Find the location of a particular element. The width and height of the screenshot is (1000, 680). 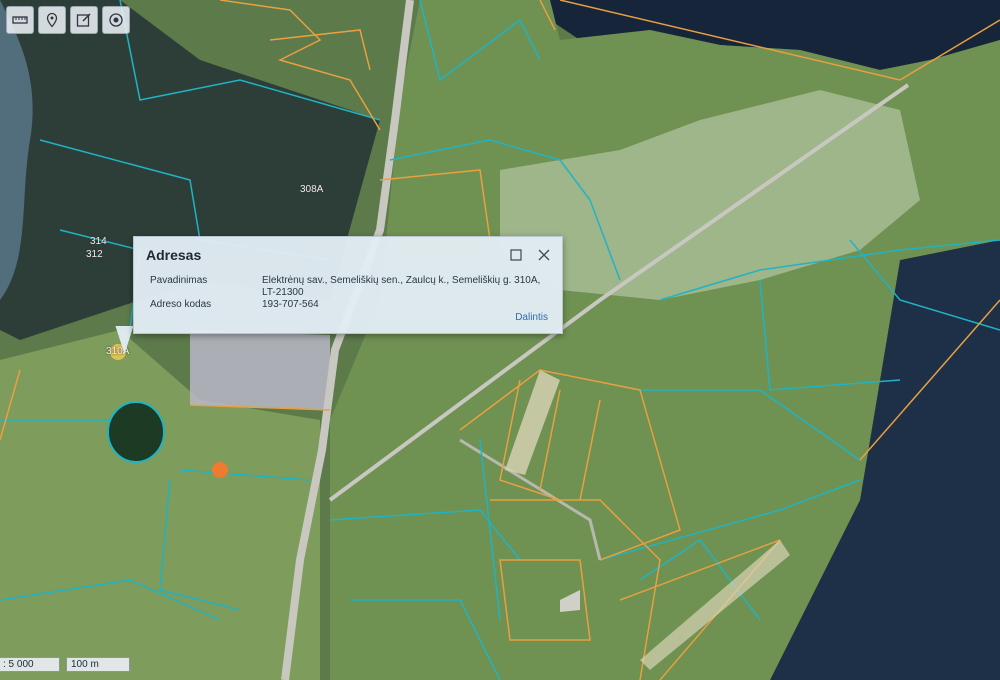

edit-button is located at coordinates (84, 20).